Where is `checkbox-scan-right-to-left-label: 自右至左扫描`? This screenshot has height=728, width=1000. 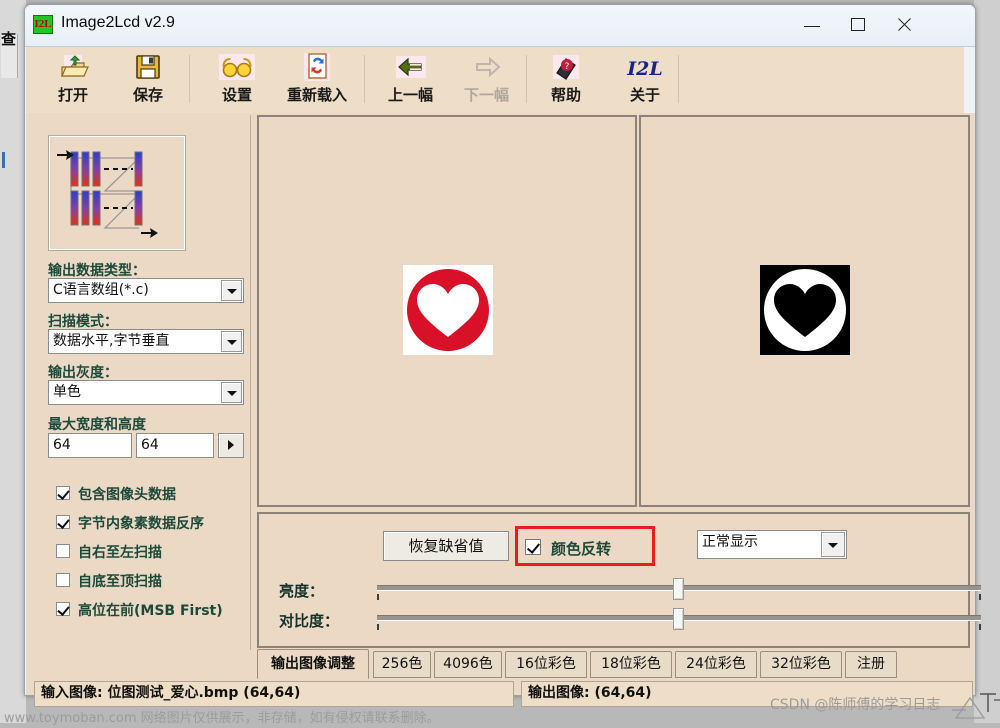
checkbox-scan-right-to-left-label: 自右至左扫描 is located at coordinates (120, 553).